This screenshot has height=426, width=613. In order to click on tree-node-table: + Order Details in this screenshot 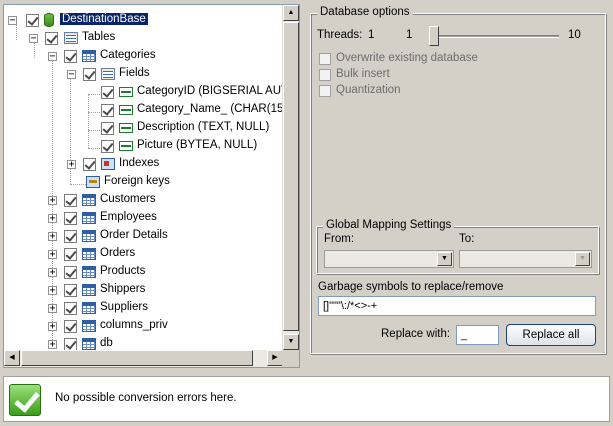, I will do `click(143, 236)`.